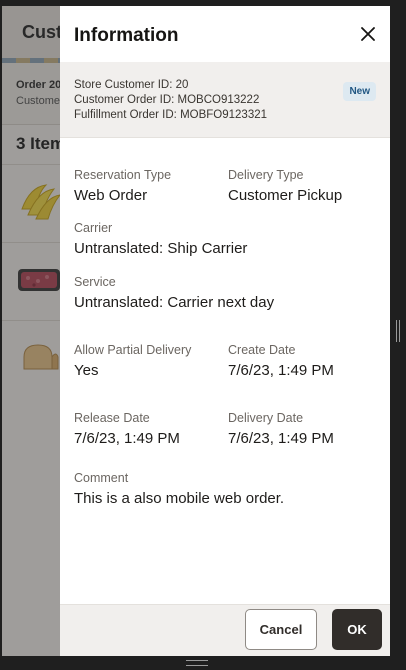 The width and height of the screenshot is (406, 670). Describe the element at coordinates (122, 186) in the screenshot. I see `field-reservation-type: Reservation Type Web Order` at that location.